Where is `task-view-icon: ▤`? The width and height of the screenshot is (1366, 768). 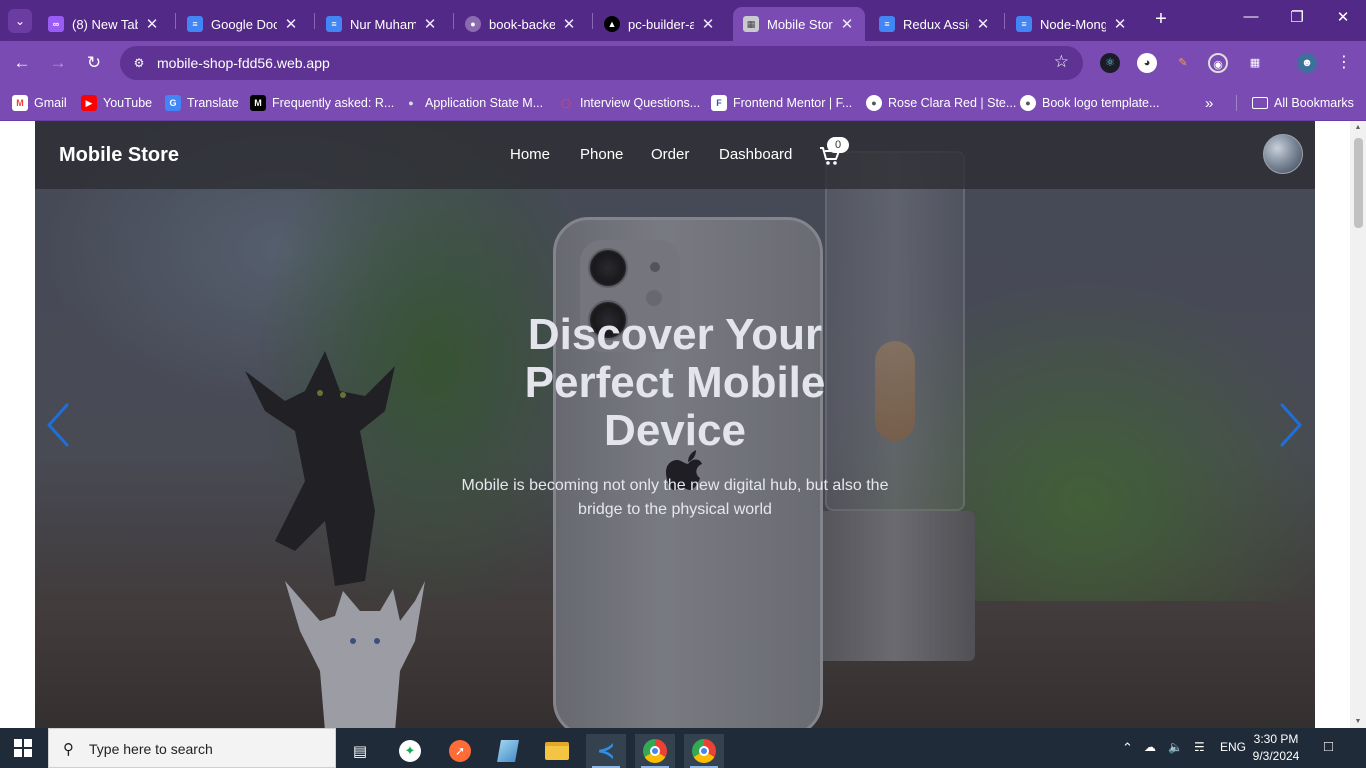
task-view-icon: ▤ is located at coordinates (360, 751).